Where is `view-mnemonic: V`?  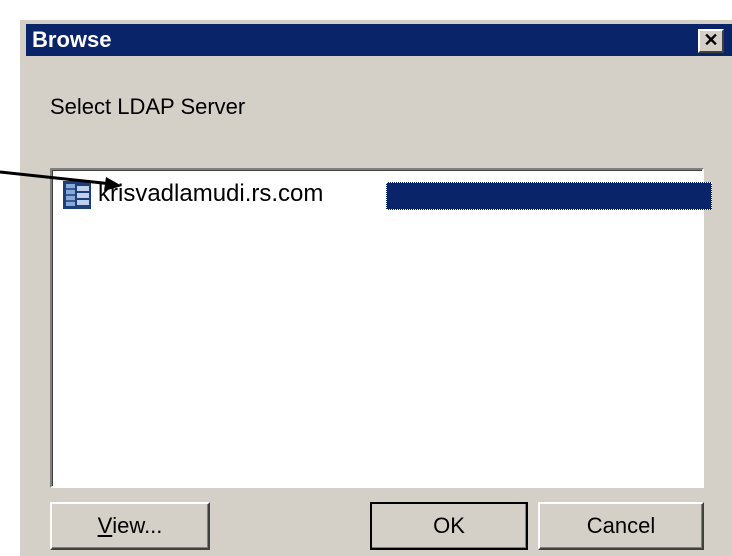
view-mnemonic: V is located at coordinates (105, 525).